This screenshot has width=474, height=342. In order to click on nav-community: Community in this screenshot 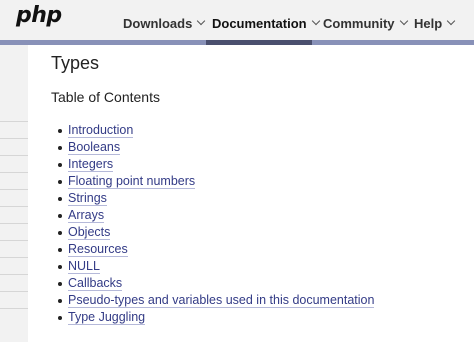, I will do `click(365, 23)`.